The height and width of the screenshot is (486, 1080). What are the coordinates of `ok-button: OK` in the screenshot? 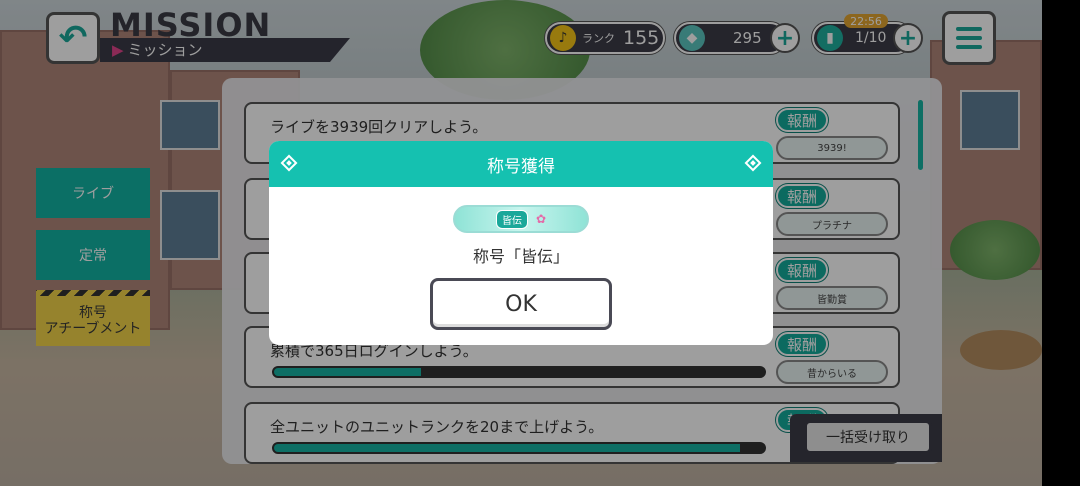 It's located at (521, 304).